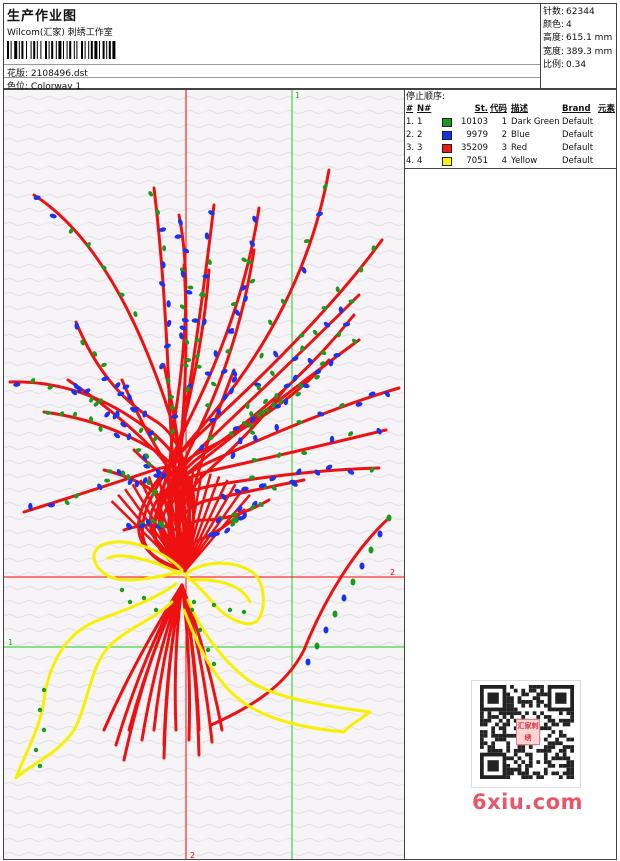  Describe the element at coordinates (511, 122) in the screenshot. I see `table-row: 1. 1 10103 1 Dark Green Default` at that location.